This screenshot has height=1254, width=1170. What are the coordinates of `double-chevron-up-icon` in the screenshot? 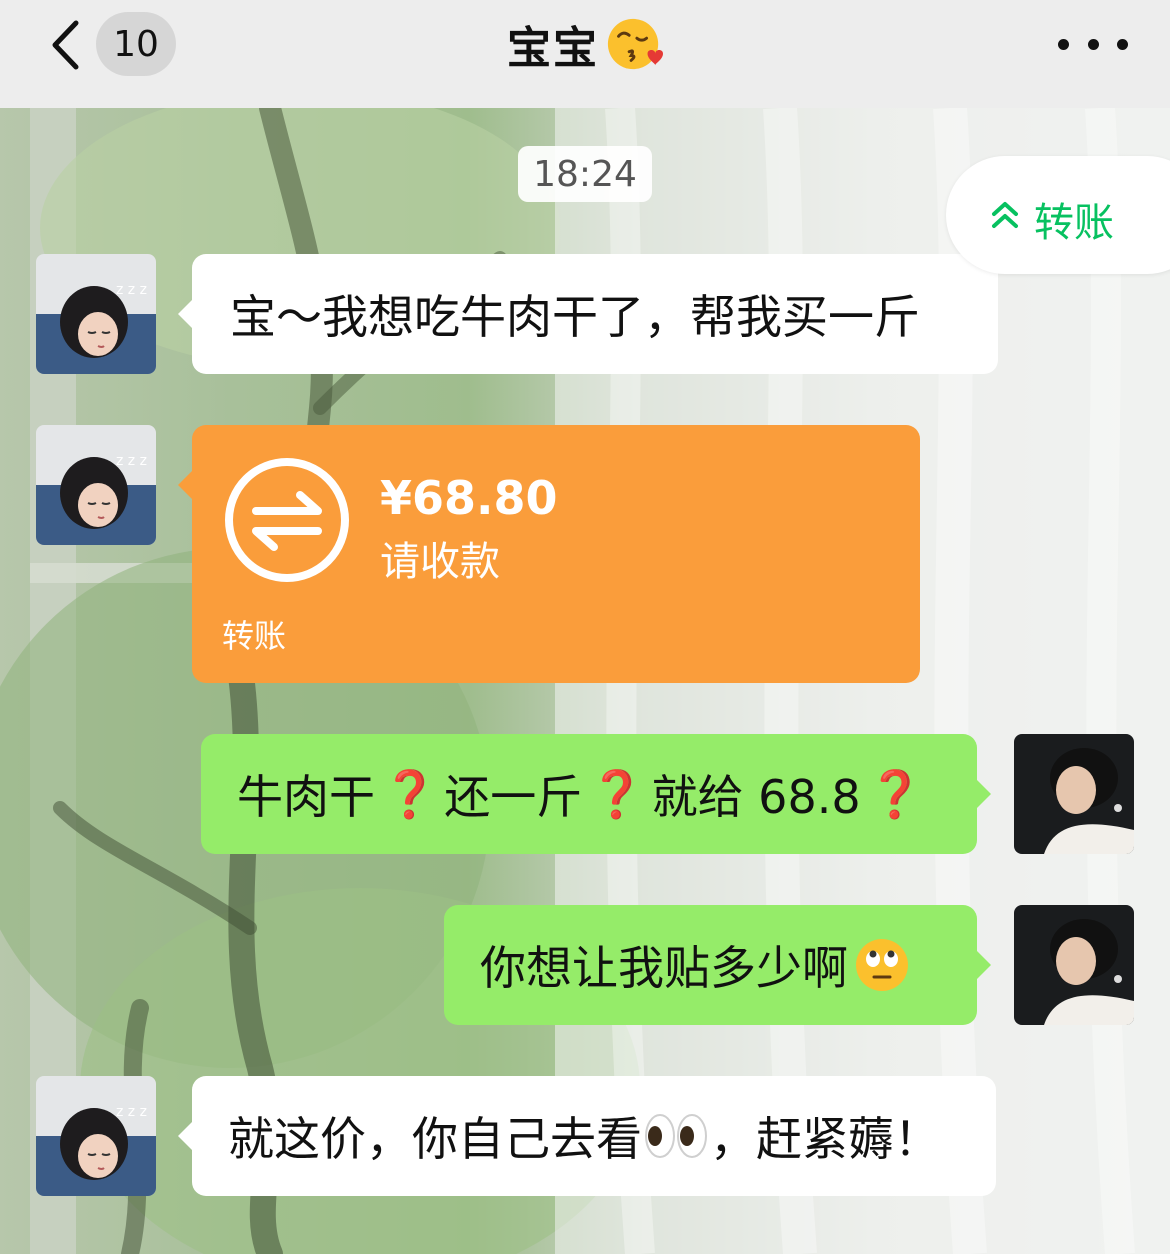 It's located at (1005, 215).